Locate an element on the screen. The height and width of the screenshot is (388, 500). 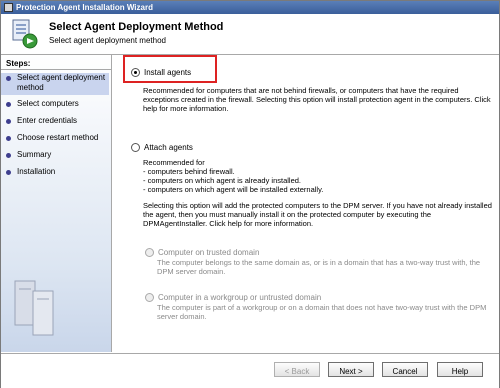
step-enter-credentials: Enter credentials is located at coordinates (55, 122).